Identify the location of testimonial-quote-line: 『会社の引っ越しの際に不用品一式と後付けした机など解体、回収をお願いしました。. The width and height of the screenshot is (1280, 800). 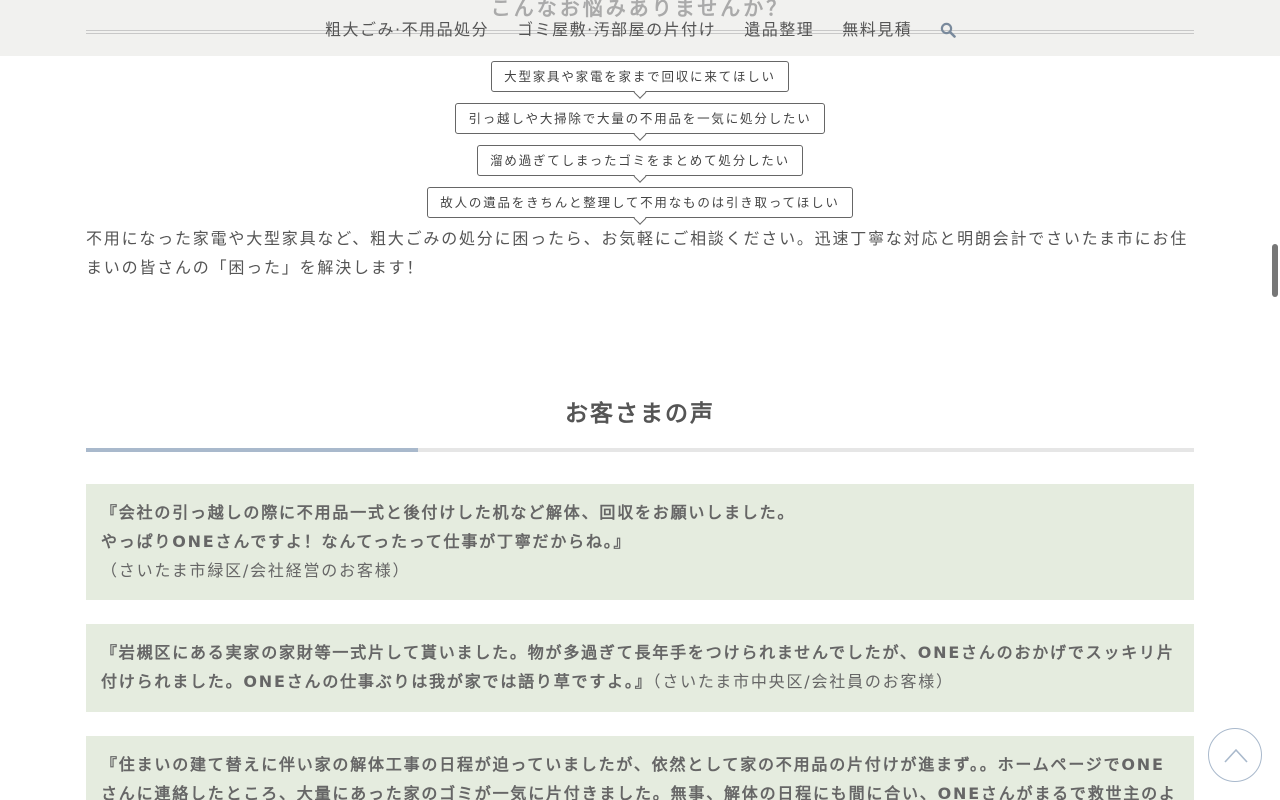
(448, 512).